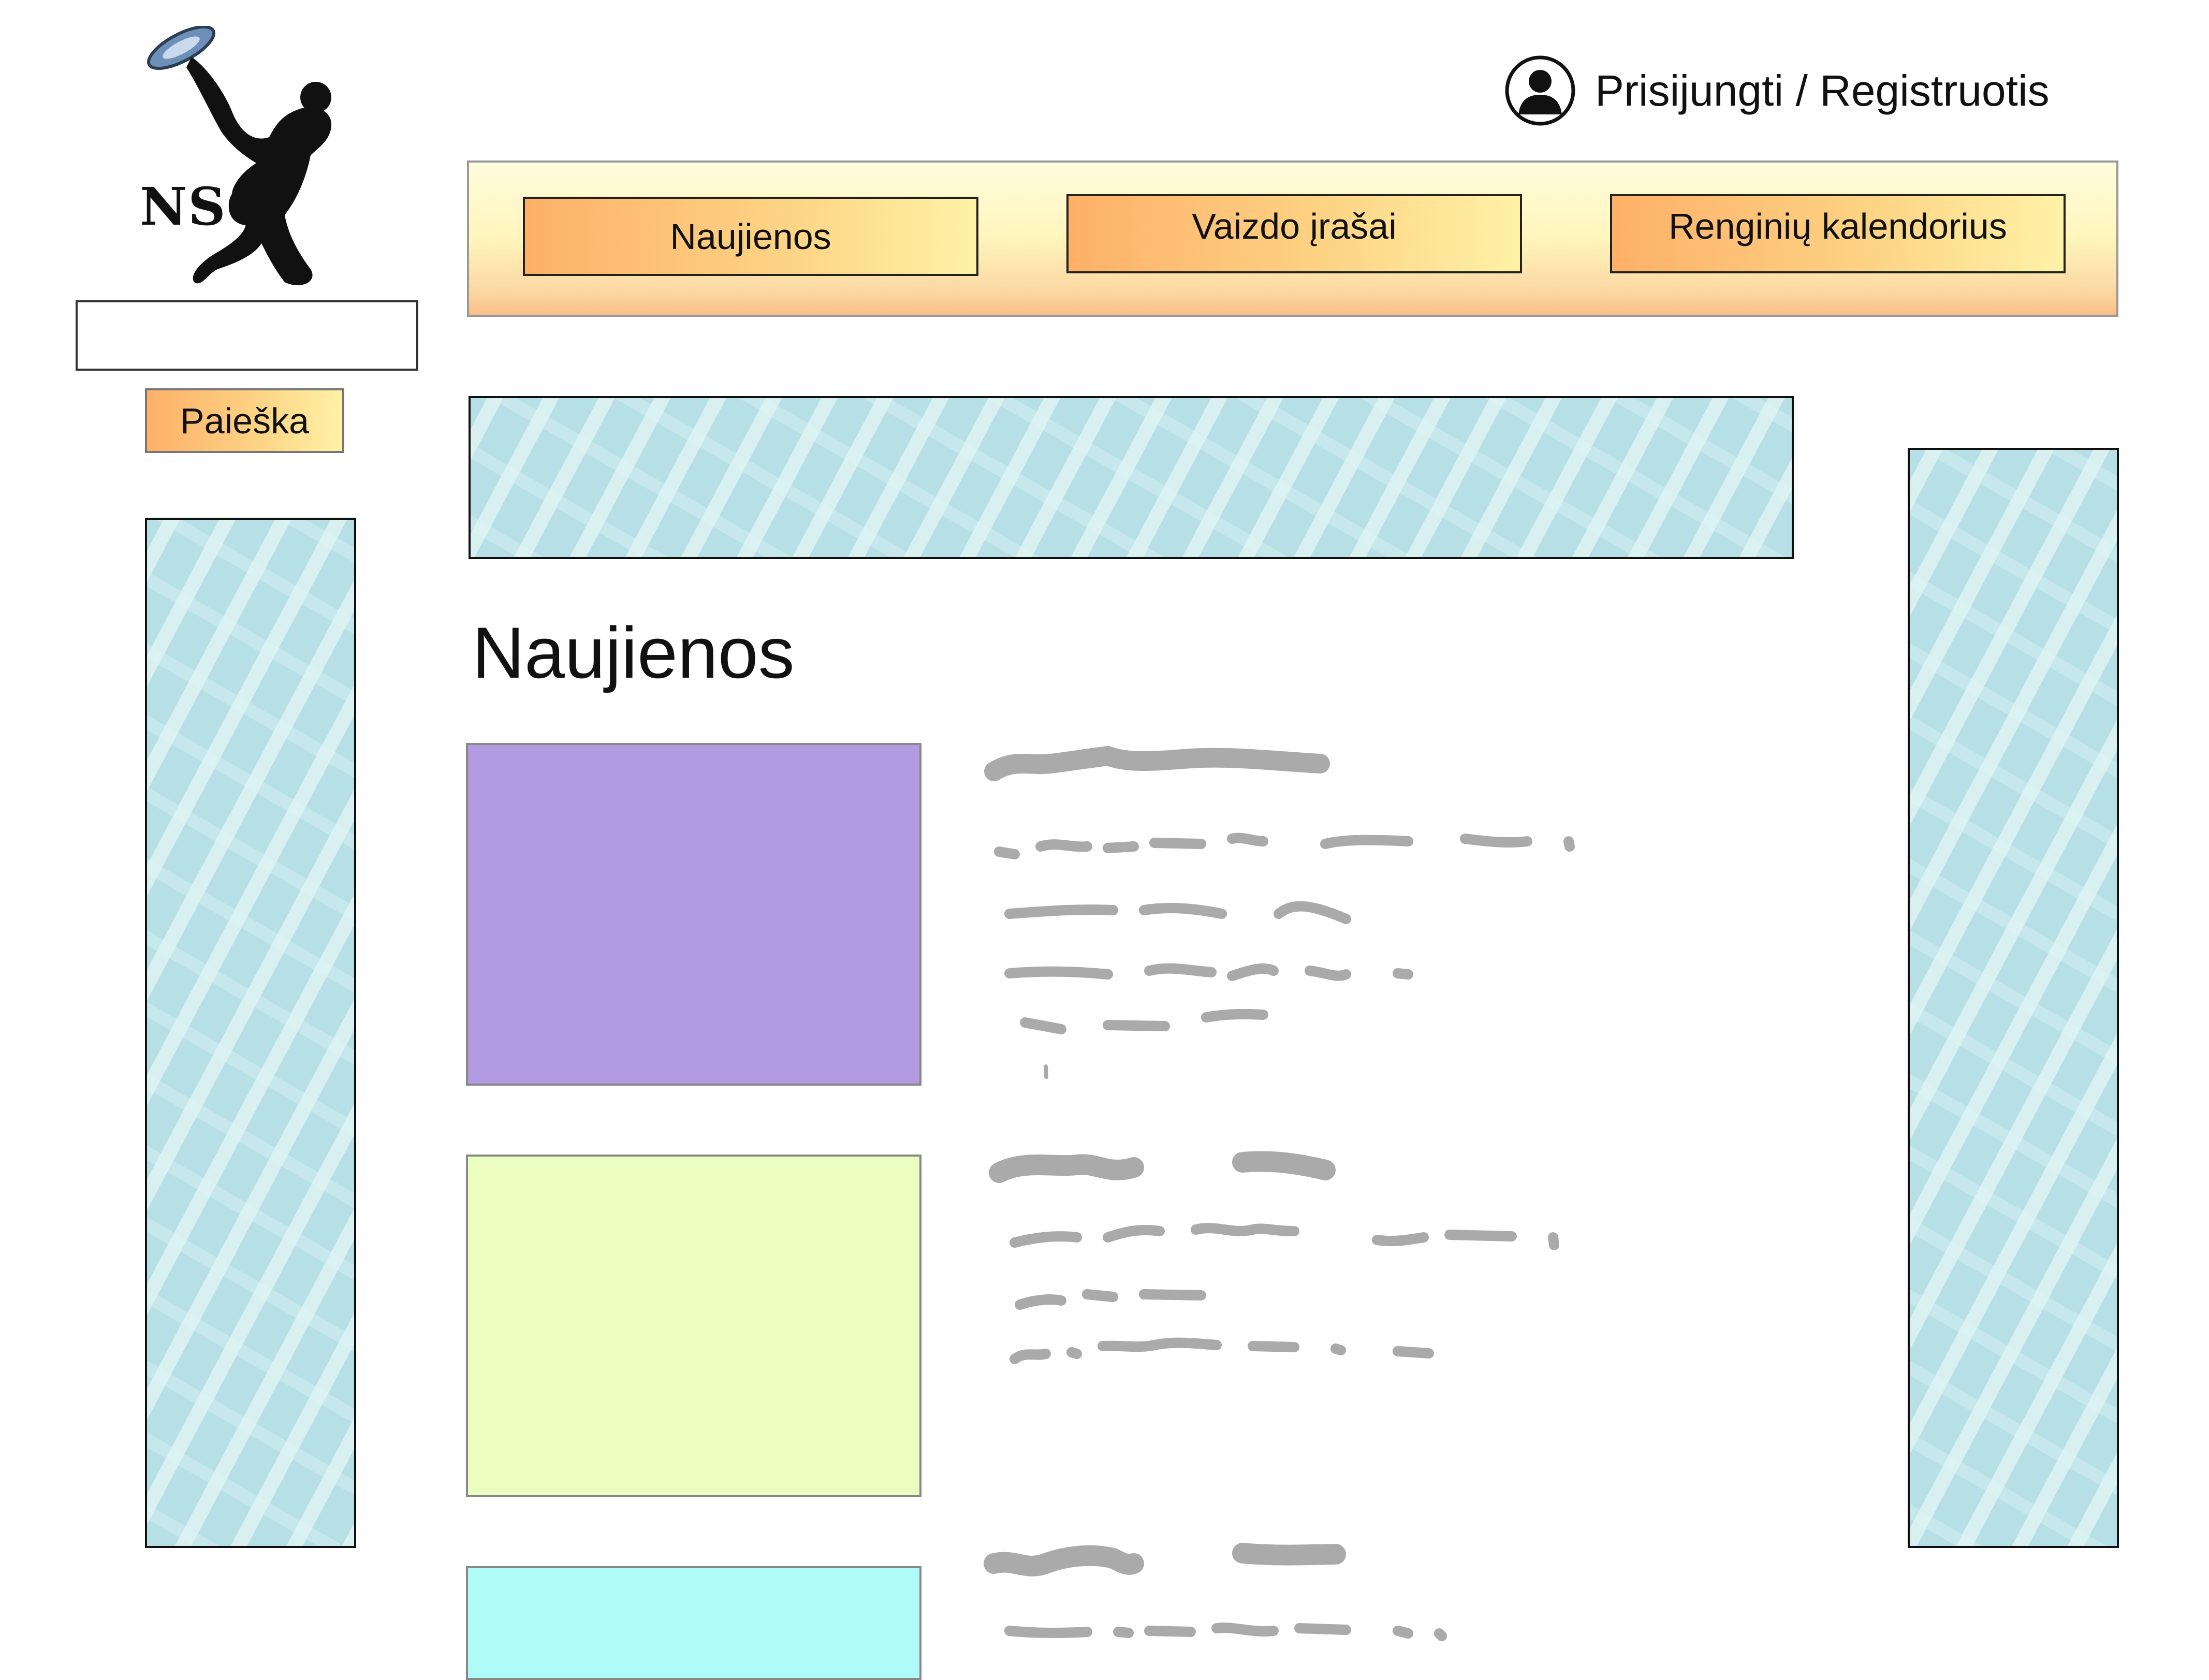  Describe the element at coordinates (1540, 90) in the screenshot. I see `user-icon` at that location.